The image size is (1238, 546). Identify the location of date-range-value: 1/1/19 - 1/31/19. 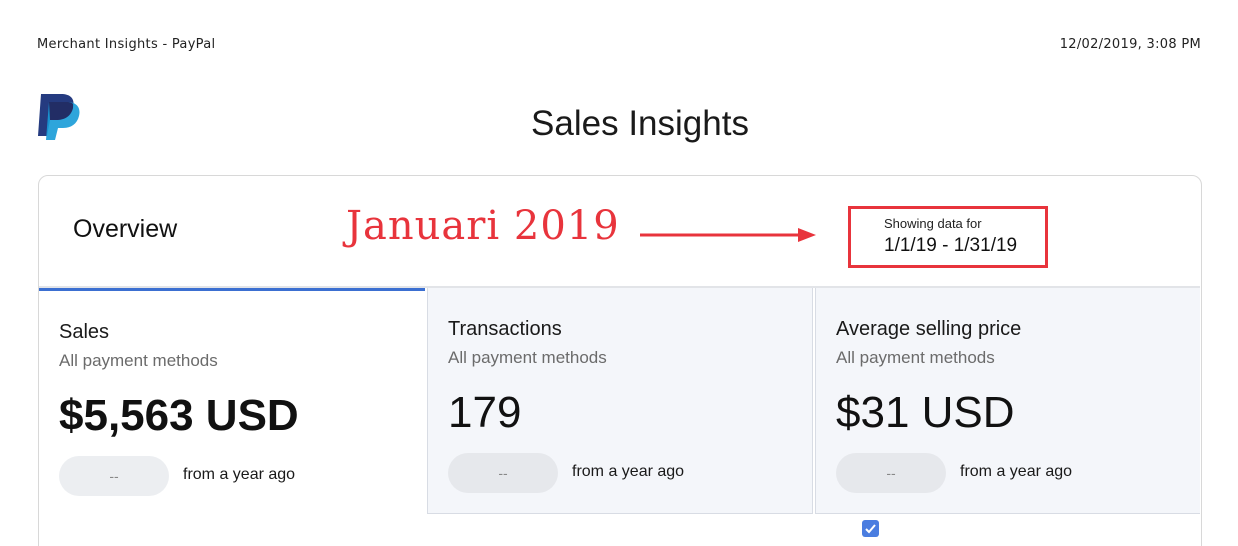
(951, 245).